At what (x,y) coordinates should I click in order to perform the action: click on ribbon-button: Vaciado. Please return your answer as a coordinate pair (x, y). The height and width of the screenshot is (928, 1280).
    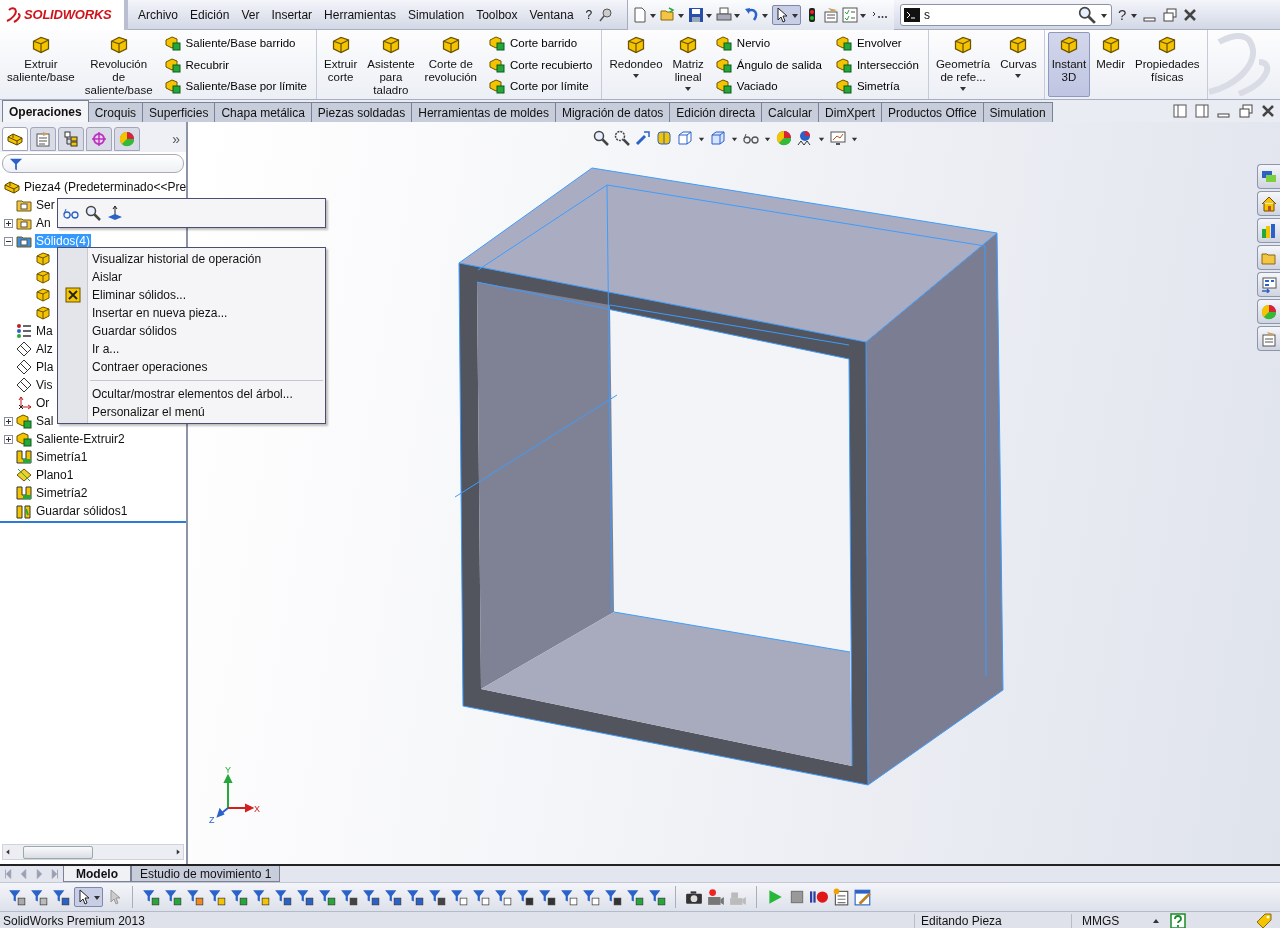
    Looking at the image, I should click on (768, 86).